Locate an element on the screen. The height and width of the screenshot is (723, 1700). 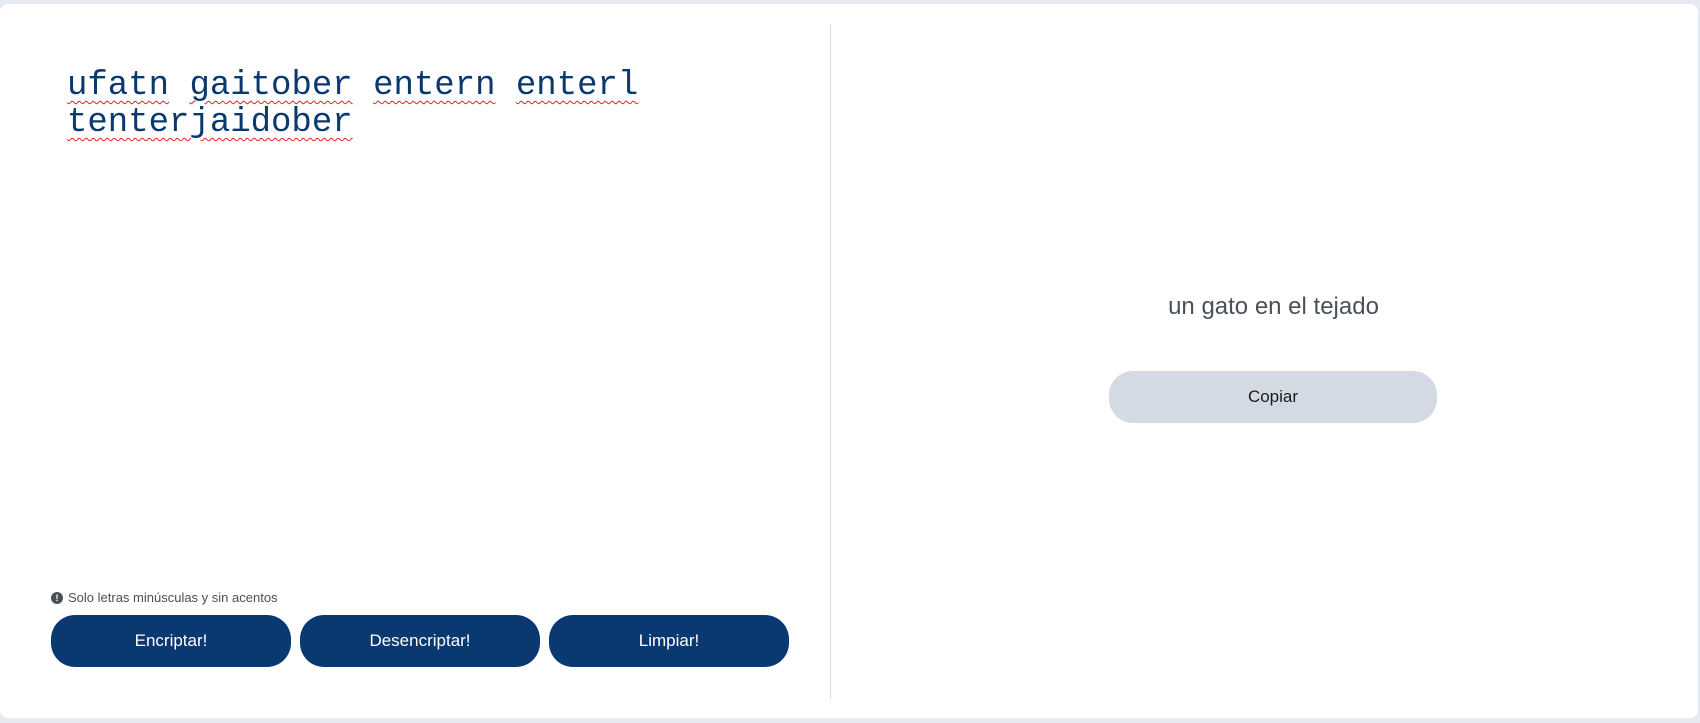
clear-button: Limpiar! is located at coordinates (669, 641).